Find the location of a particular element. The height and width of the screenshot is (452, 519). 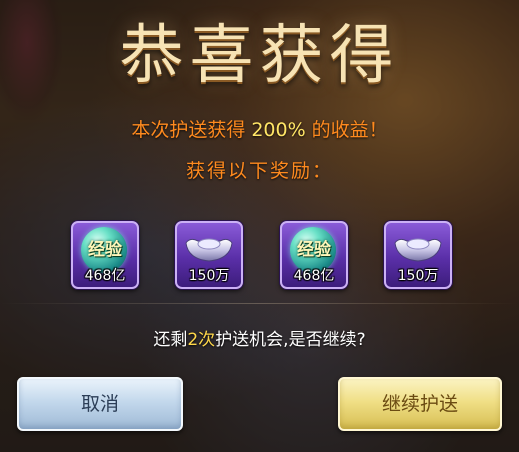

bonus-percent: 200% is located at coordinates (278, 130).